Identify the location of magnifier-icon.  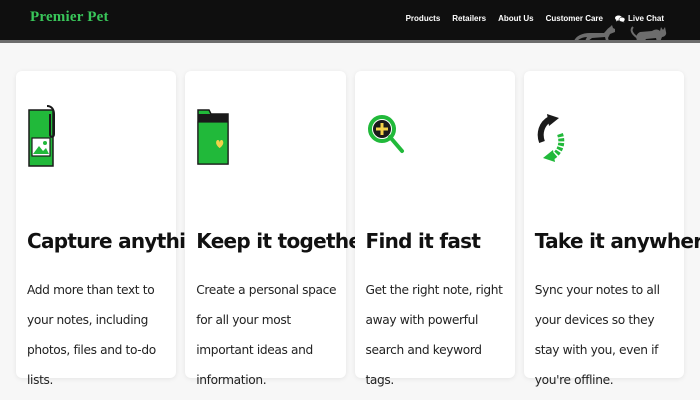
(385, 134).